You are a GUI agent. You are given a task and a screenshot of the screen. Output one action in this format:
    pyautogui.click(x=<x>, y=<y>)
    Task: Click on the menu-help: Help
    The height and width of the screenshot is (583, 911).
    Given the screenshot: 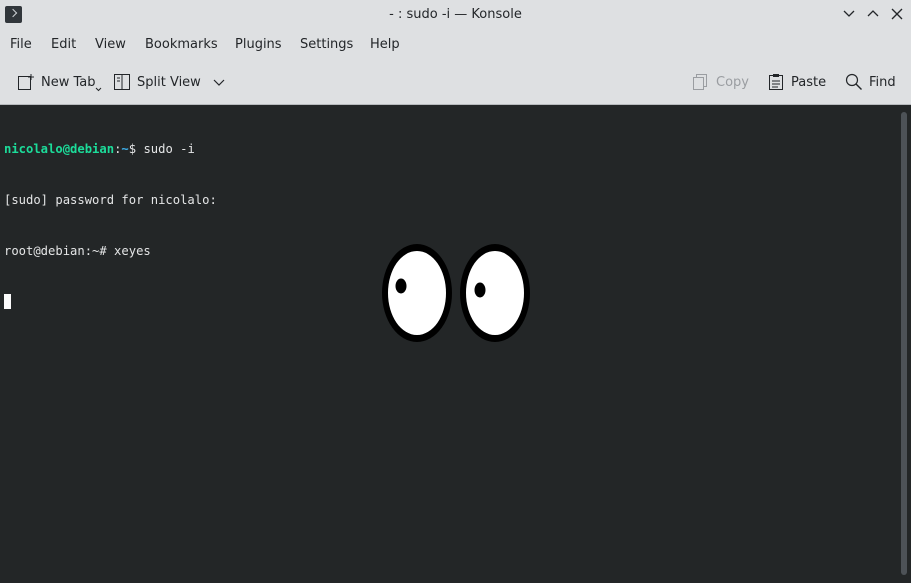 What is the action you would take?
    pyautogui.click(x=385, y=44)
    